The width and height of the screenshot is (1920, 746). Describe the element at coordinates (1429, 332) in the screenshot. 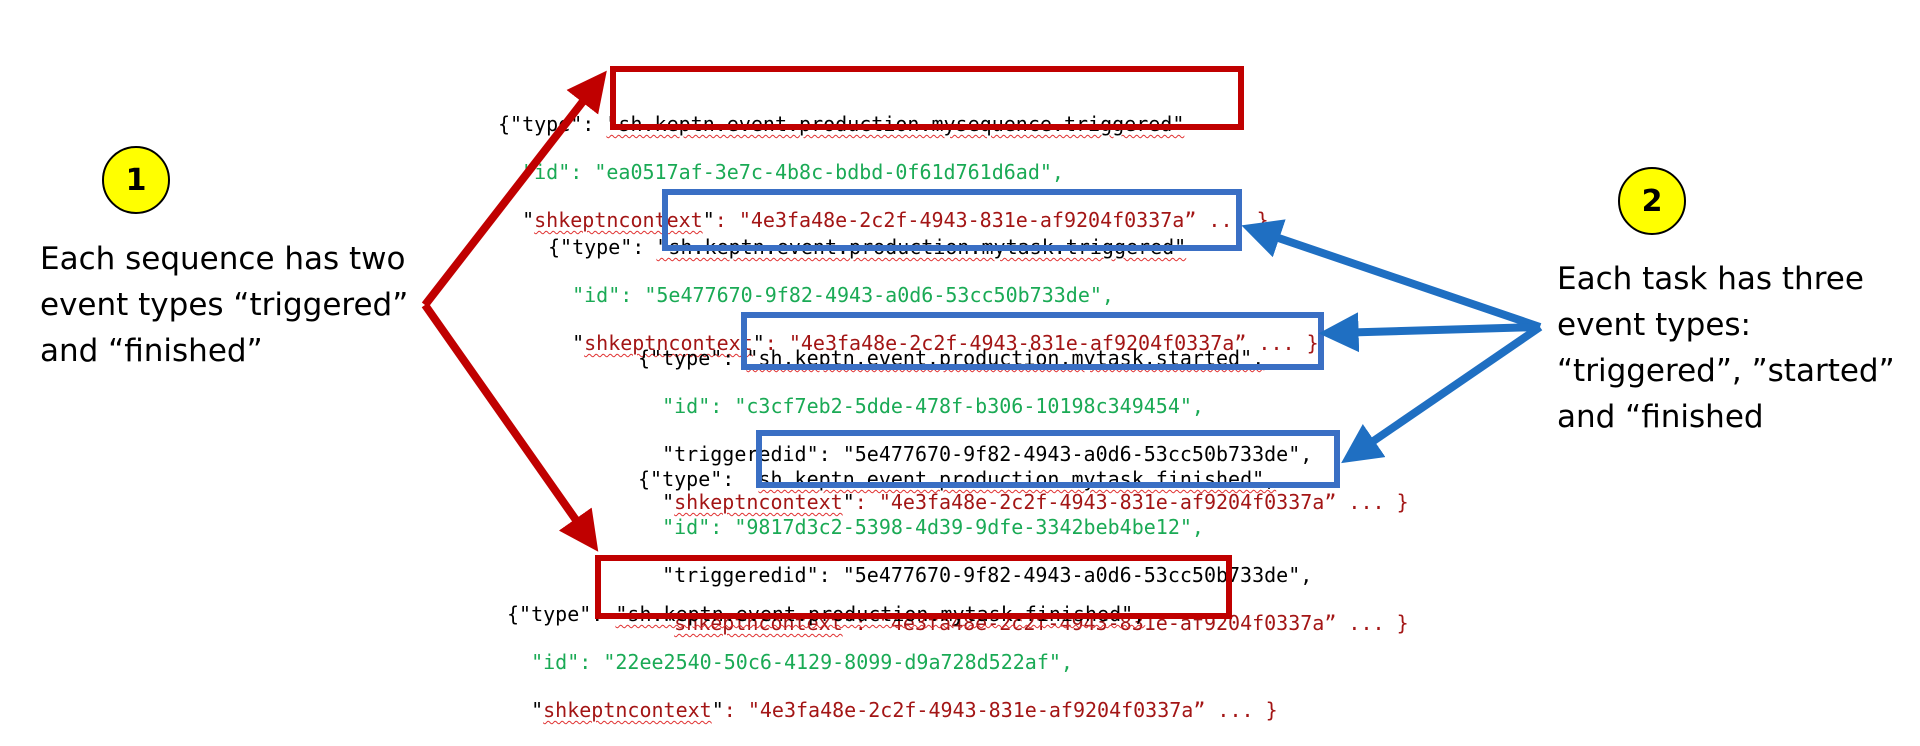

I see `arrow-to-task-started` at that location.